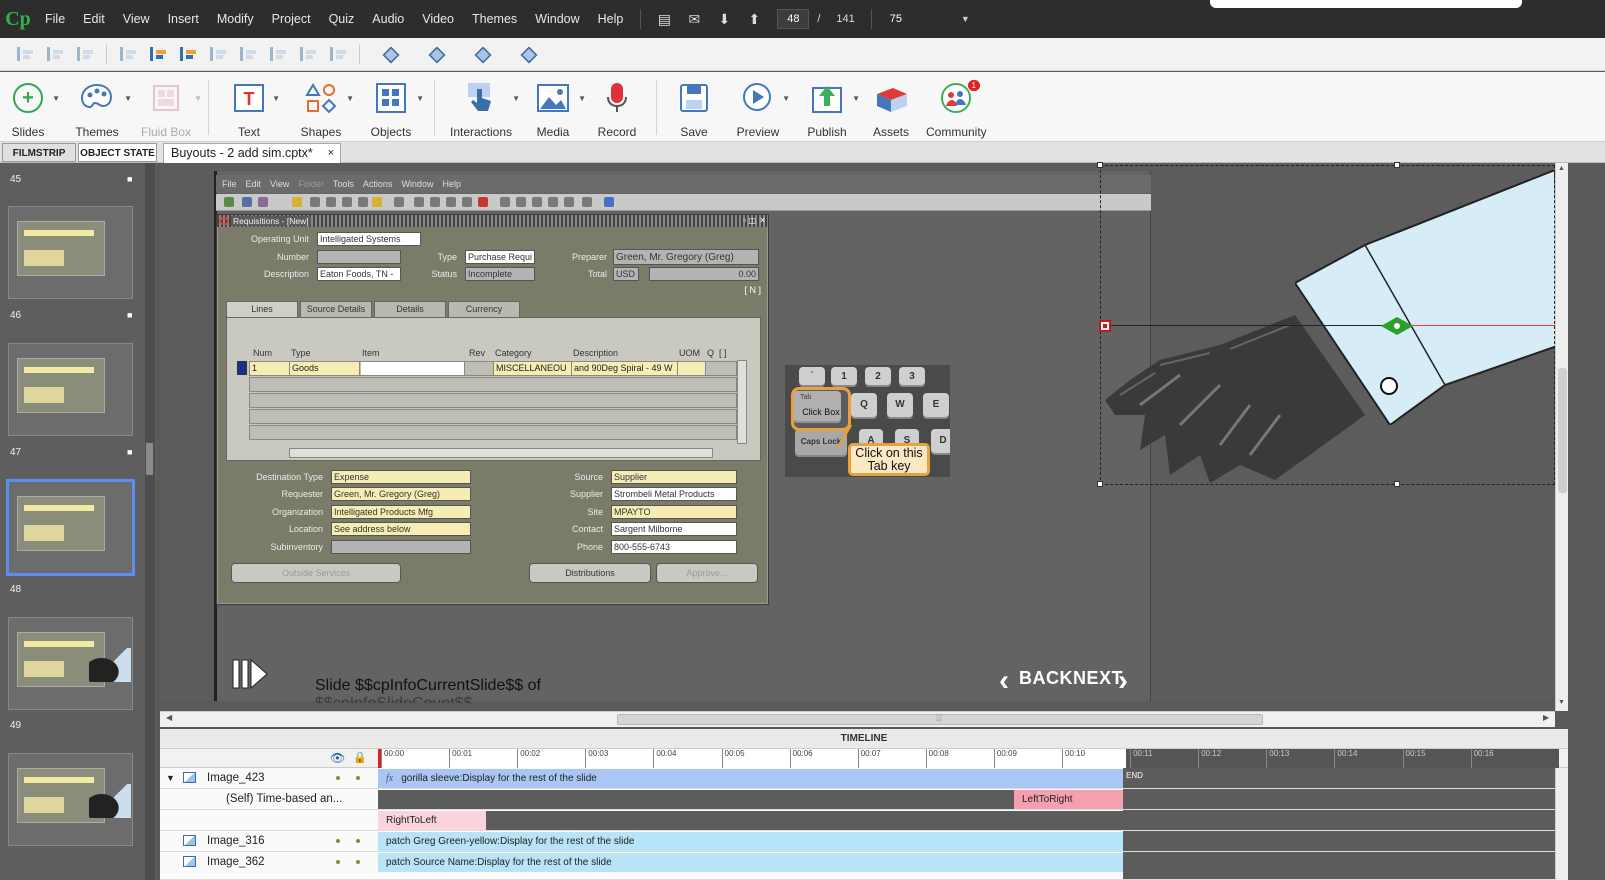  Describe the element at coordinates (793, 19) in the screenshot. I see `current-slide-input: 48` at that location.